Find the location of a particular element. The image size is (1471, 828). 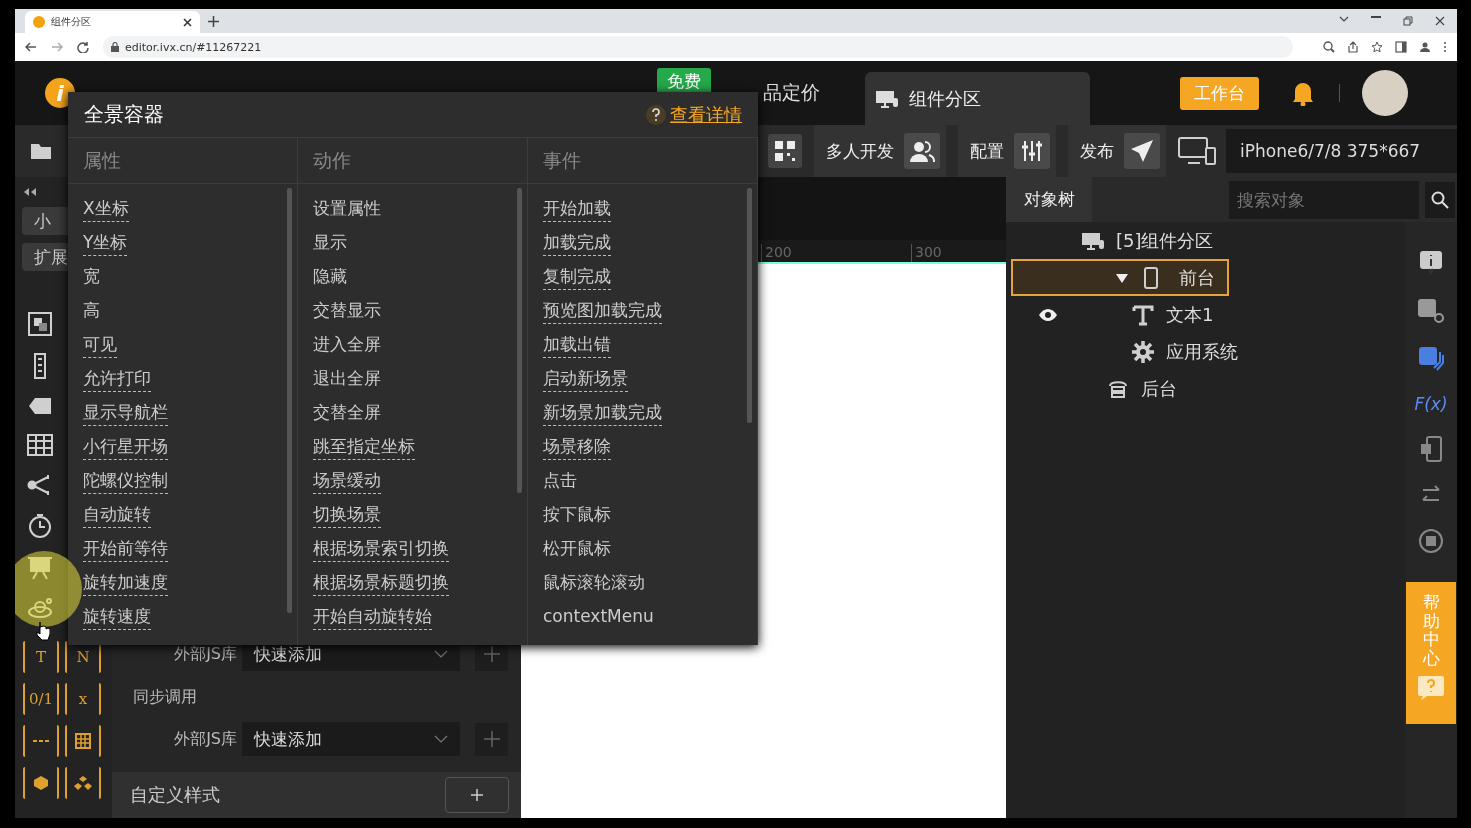

more-icon is located at coordinates (1445, 47).